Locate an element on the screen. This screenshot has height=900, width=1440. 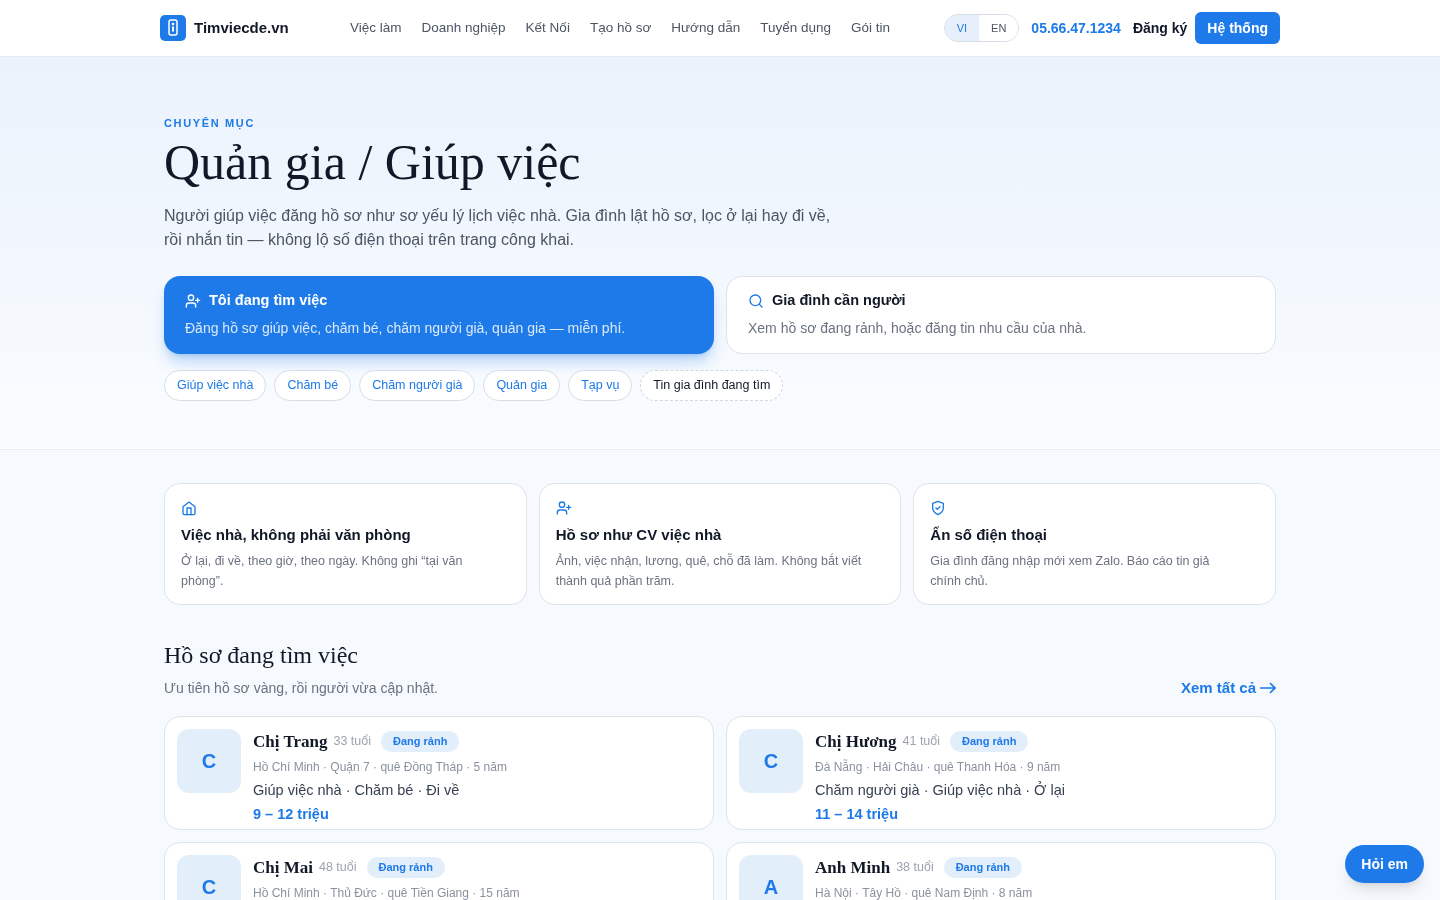
profile-skills: Chăm người già · Giúp việc nhà · Ở lại is located at coordinates (940, 790).